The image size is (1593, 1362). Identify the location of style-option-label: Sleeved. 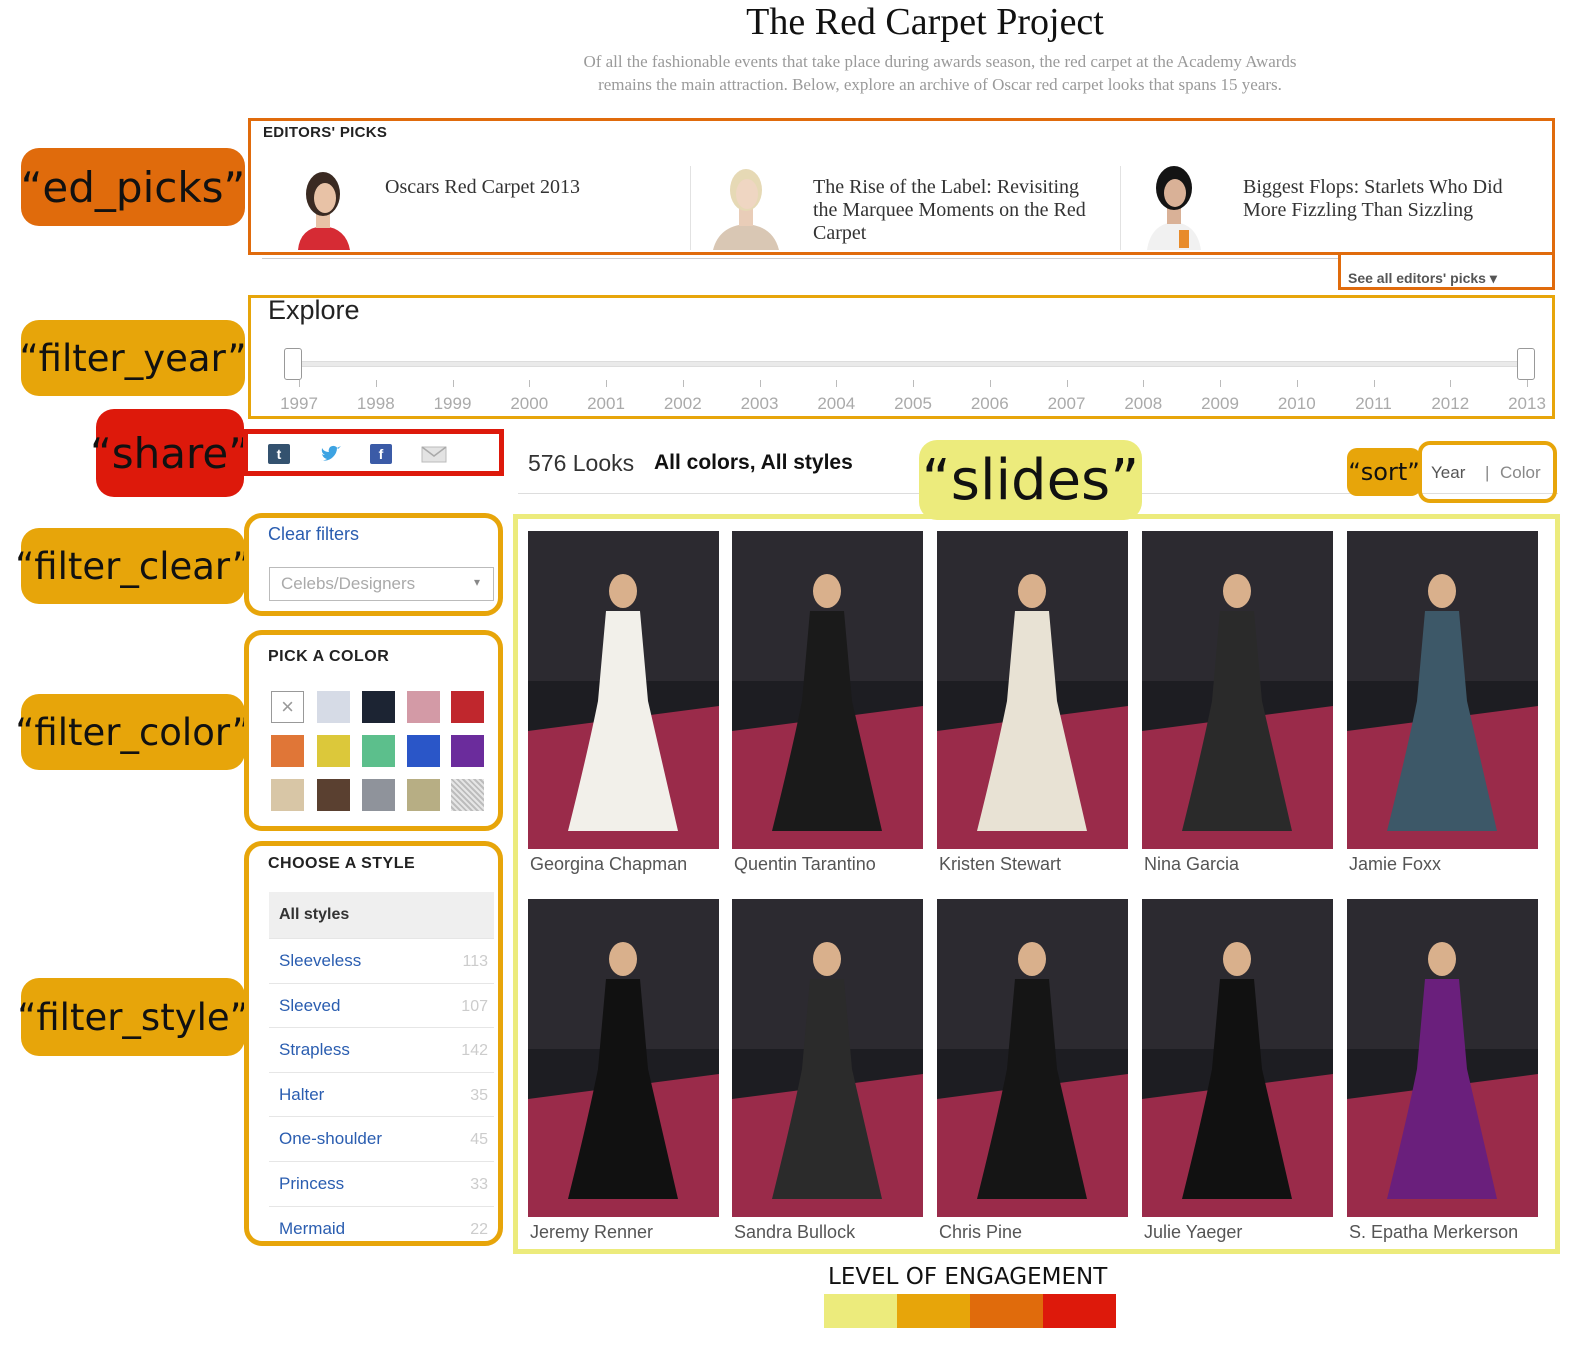
(310, 1005).